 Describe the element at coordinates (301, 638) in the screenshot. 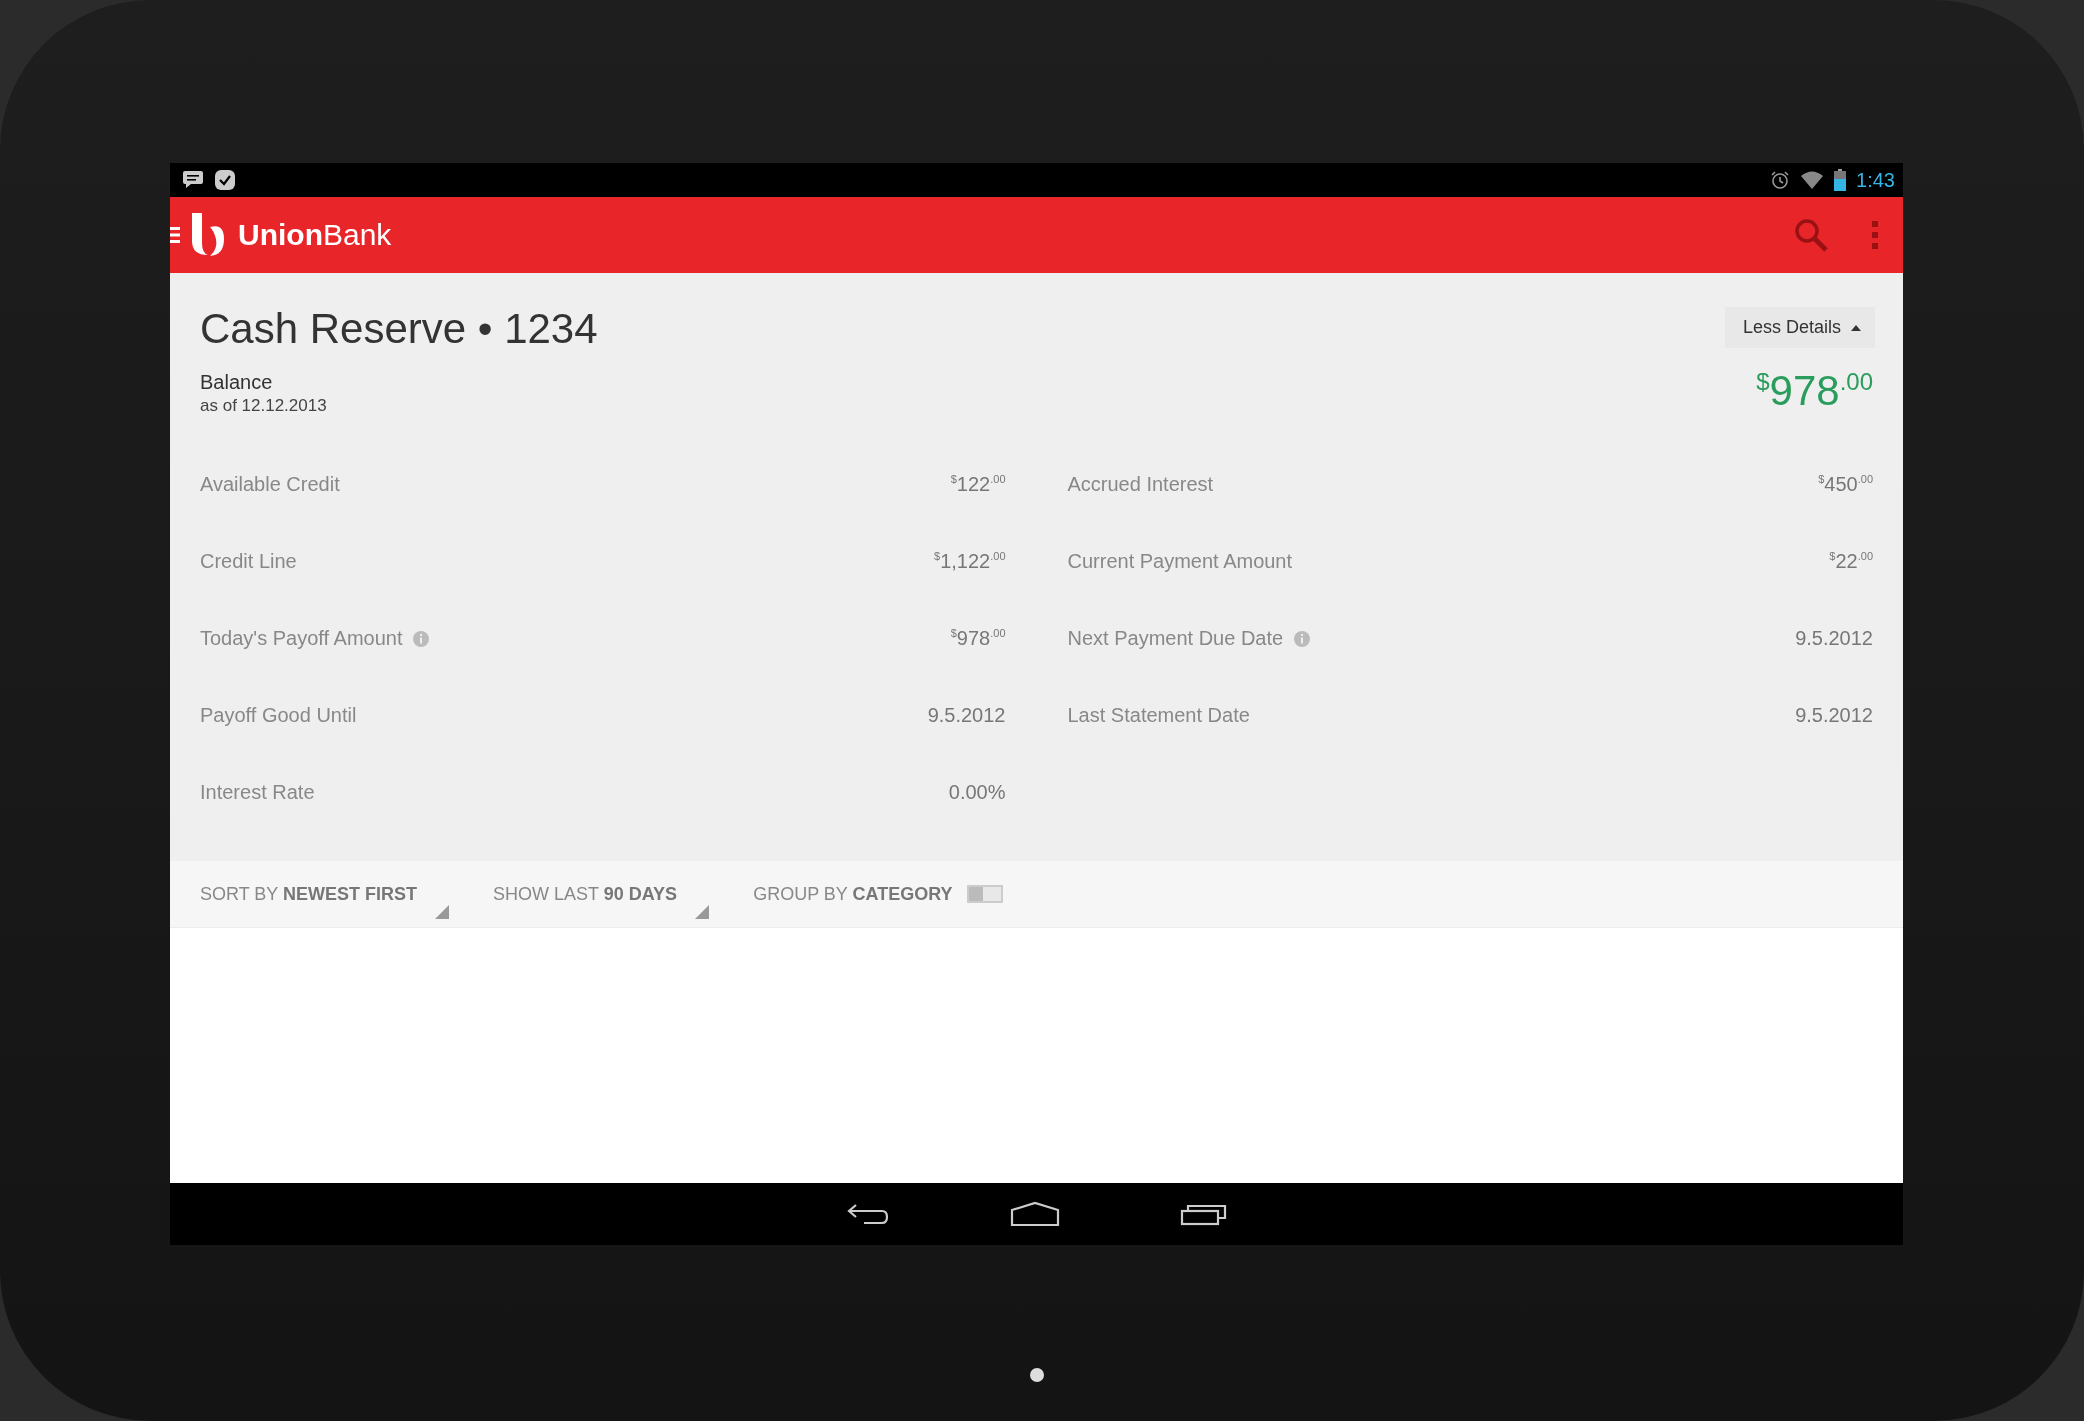

I see `detail-label: Today's Payoff Amount` at that location.